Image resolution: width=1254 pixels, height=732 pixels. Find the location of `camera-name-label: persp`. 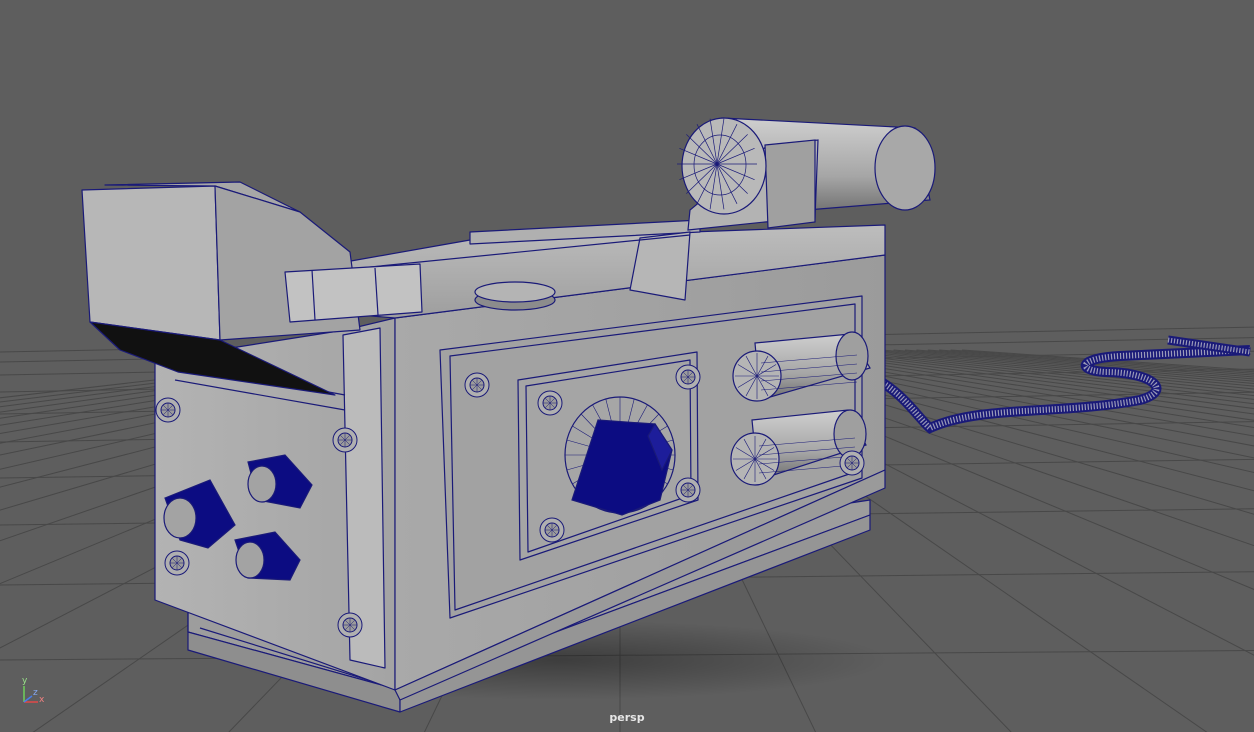

camera-name-label: persp is located at coordinates (627, 717).